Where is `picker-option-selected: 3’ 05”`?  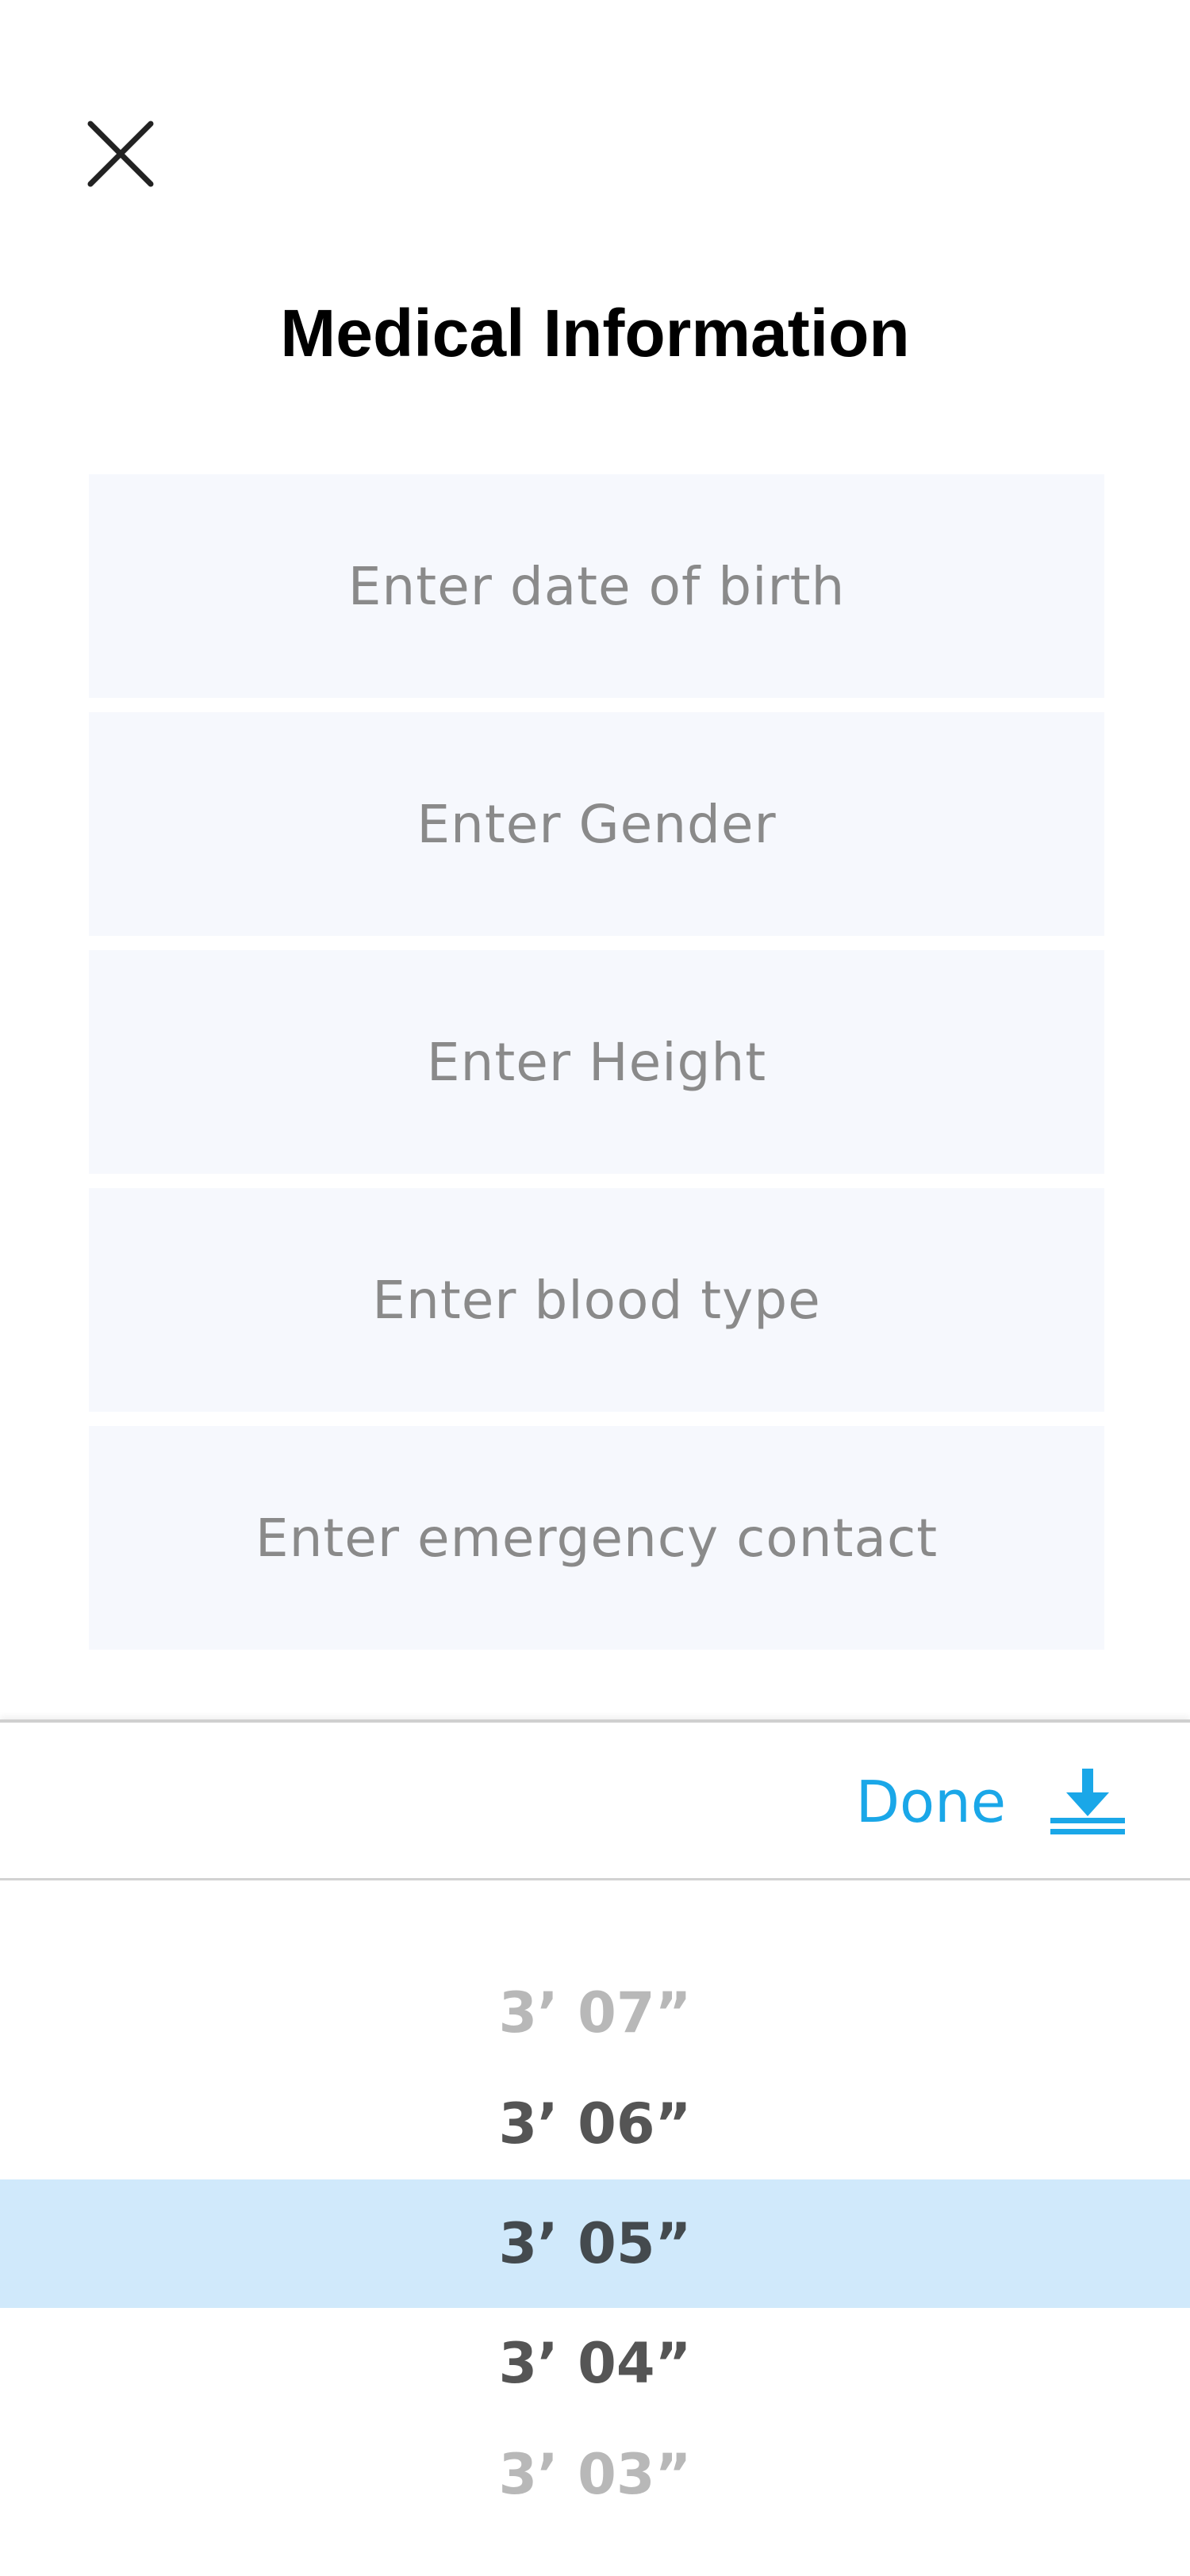
picker-option-selected: 3’ 05” is located at coordinates (595, 2243).